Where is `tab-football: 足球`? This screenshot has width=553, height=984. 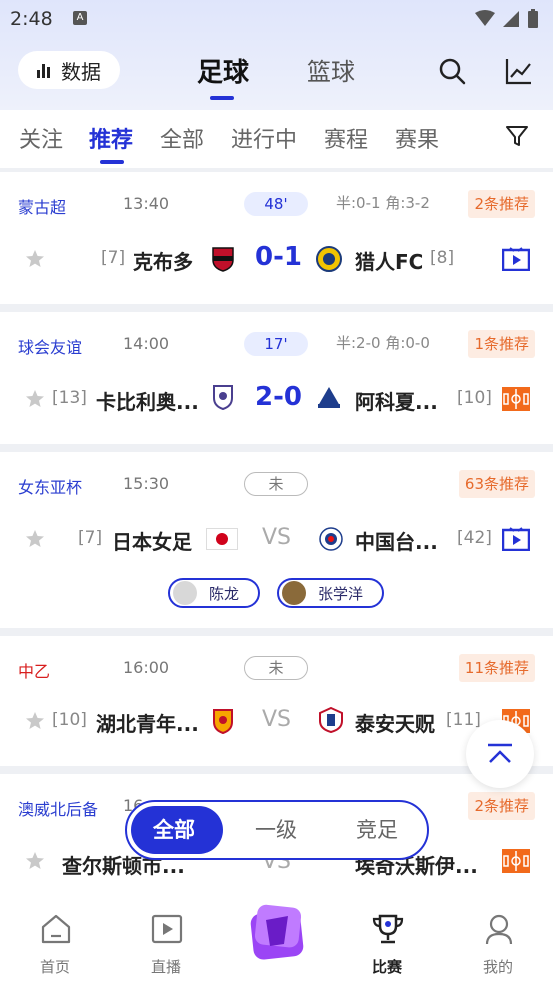
tab-football: 足球 is located at coordinates (223, 70).